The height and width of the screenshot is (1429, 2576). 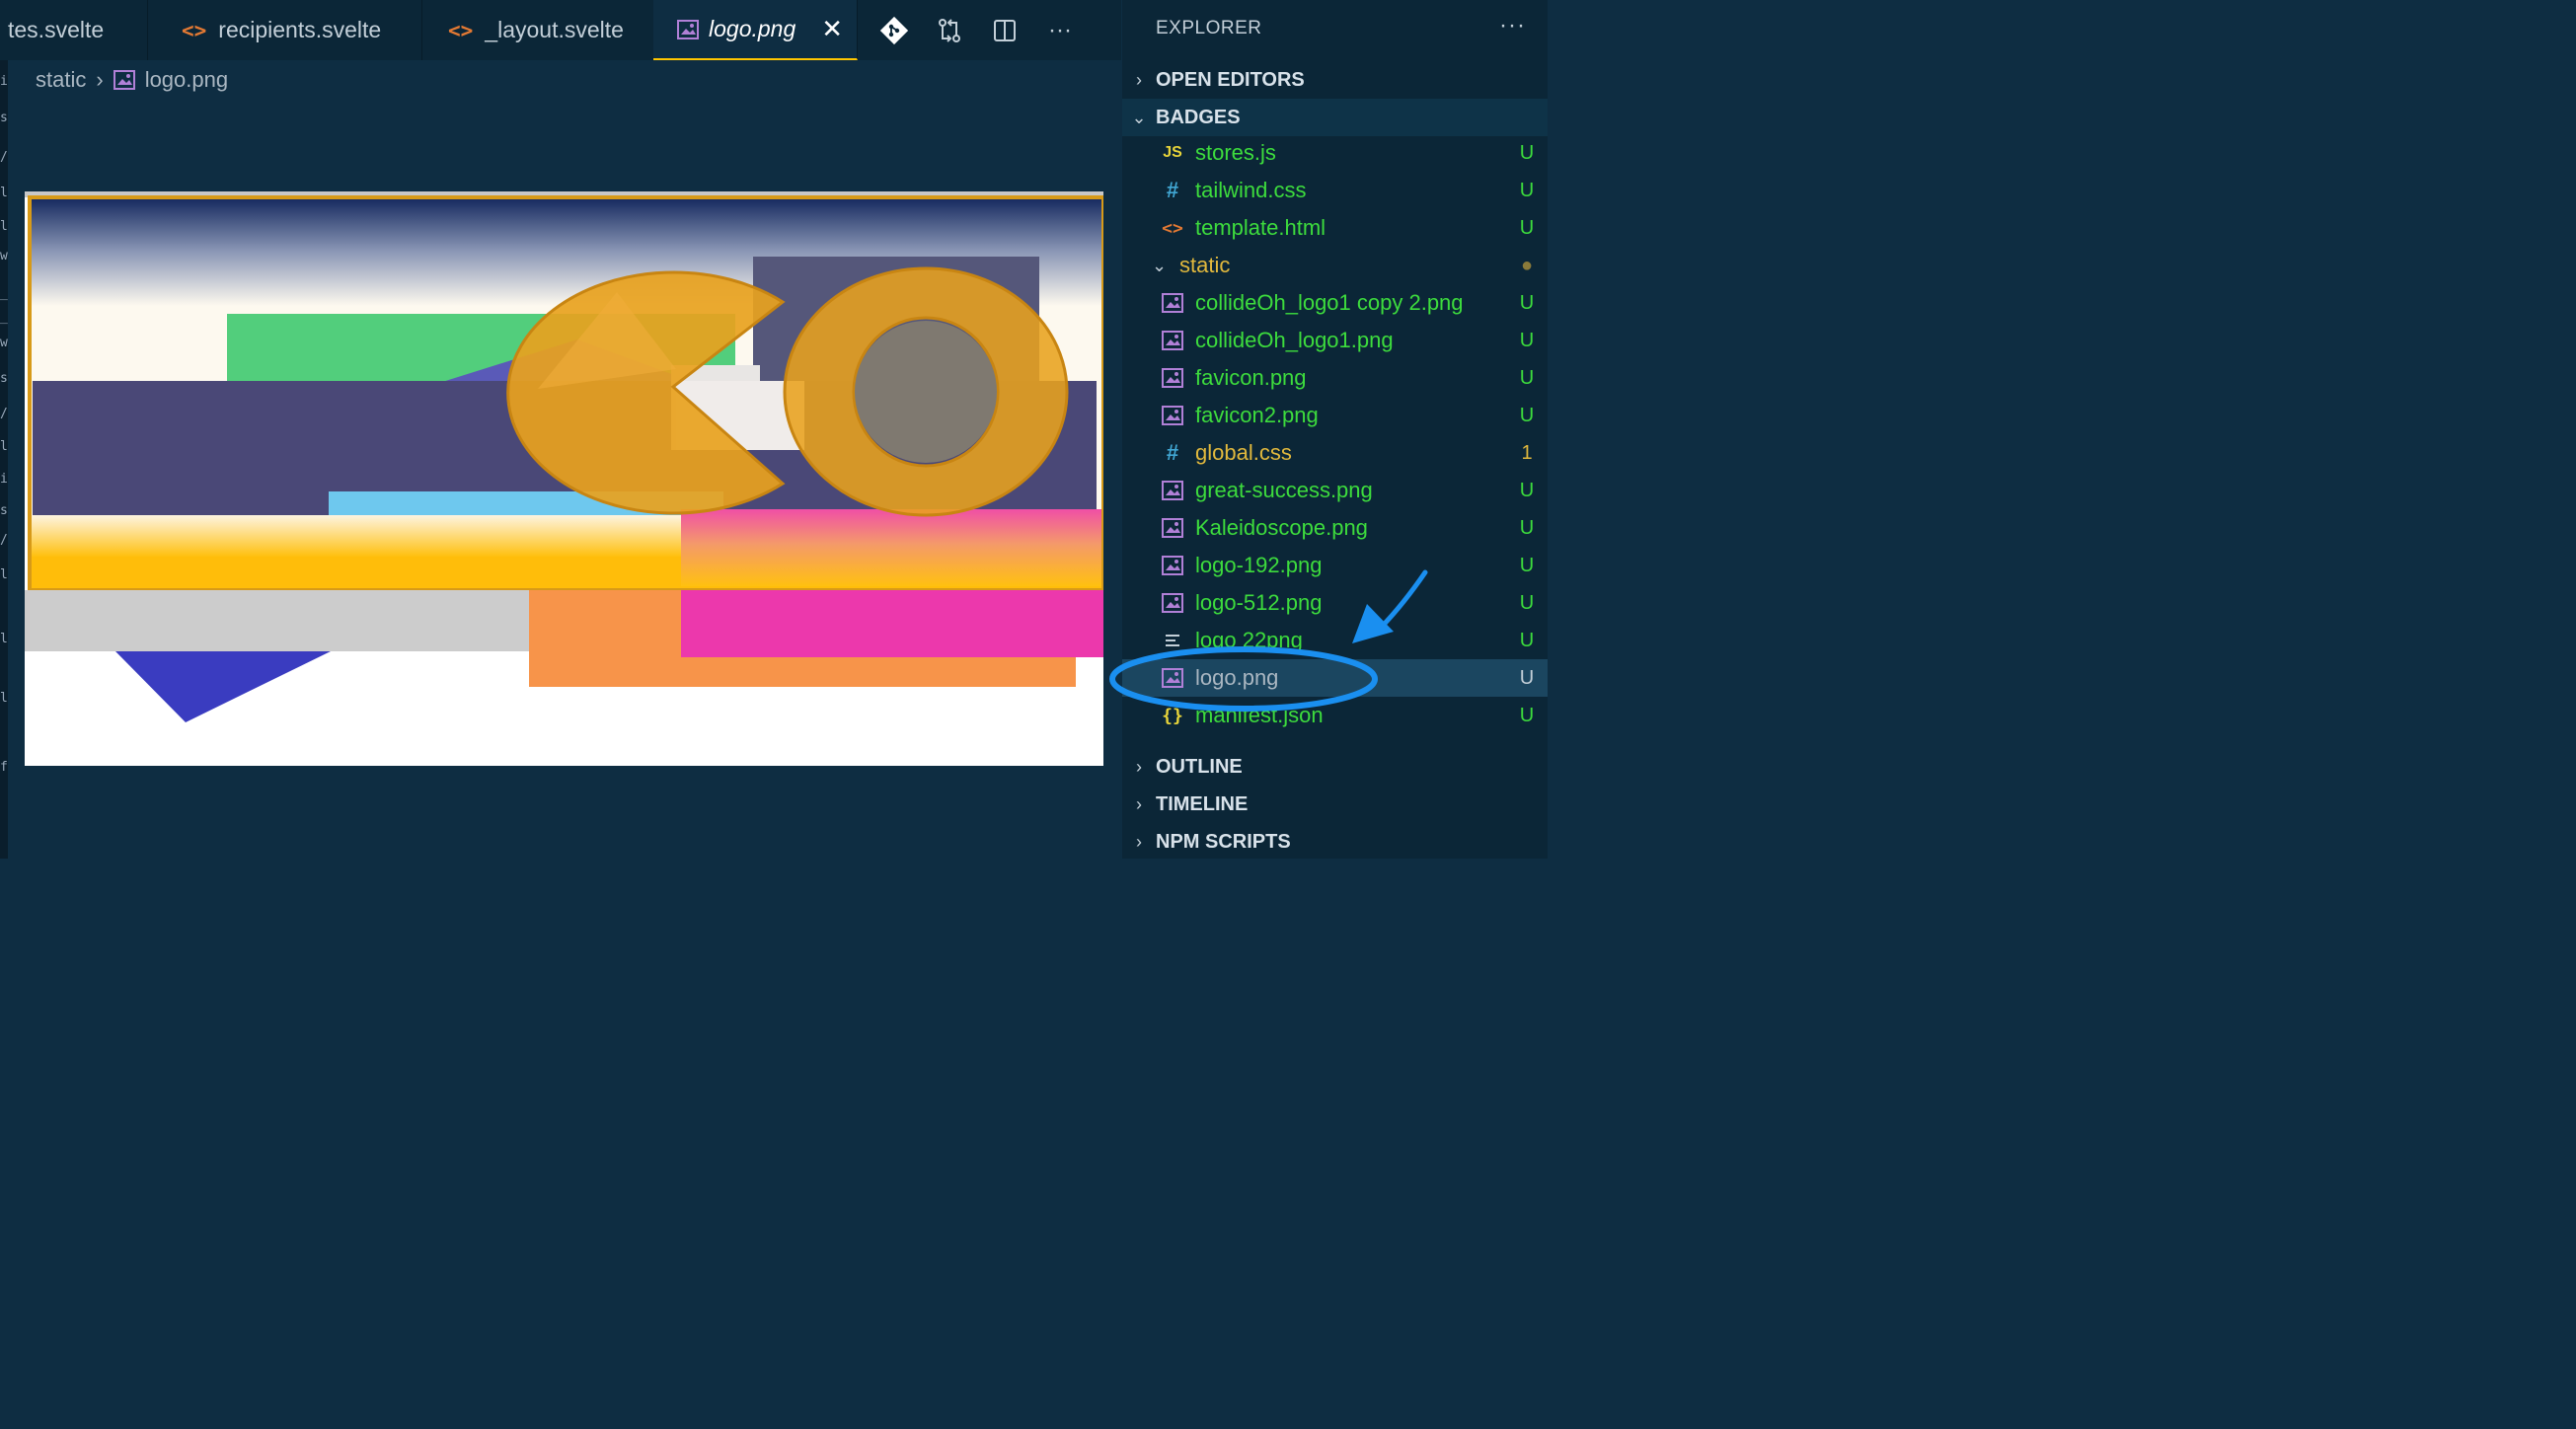 I want to click on tab-label: _layout.svelte, so click(x=554, y=29).